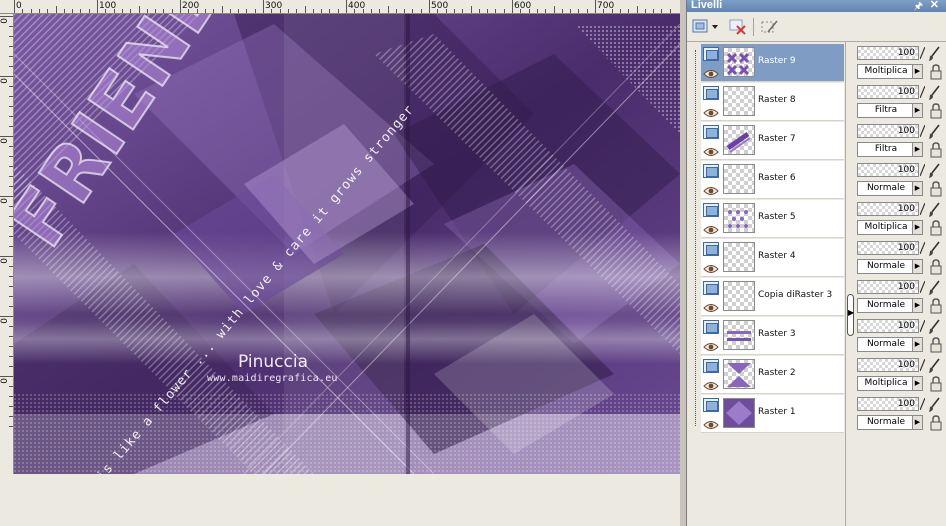 This screenshot has height=526, width=946. Describe the element at coordinates (816, 6) in the screenshot. I see `palette-title-bar: Livelli 🖈 ✕` at that location.